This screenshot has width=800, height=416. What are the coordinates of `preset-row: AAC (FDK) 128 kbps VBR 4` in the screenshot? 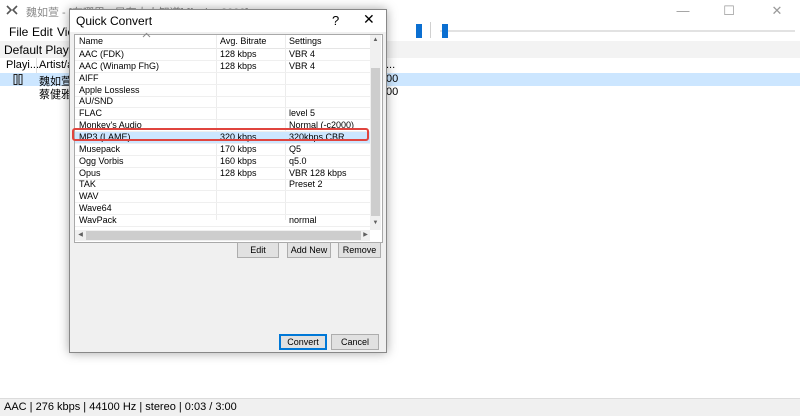 It's located at (222, 55).